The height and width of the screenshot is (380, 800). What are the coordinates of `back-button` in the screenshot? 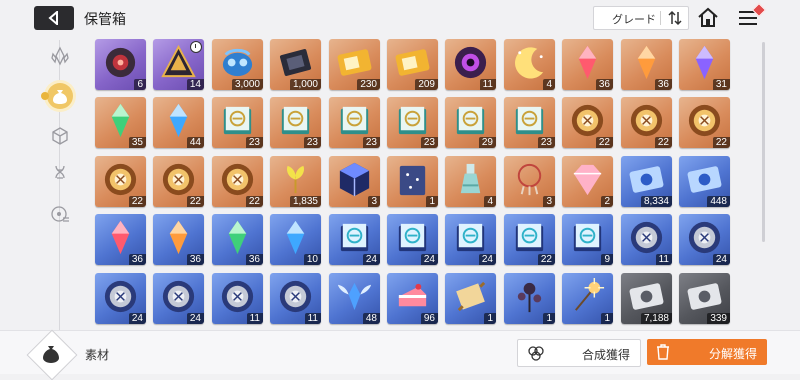 It's located at (54, 18).